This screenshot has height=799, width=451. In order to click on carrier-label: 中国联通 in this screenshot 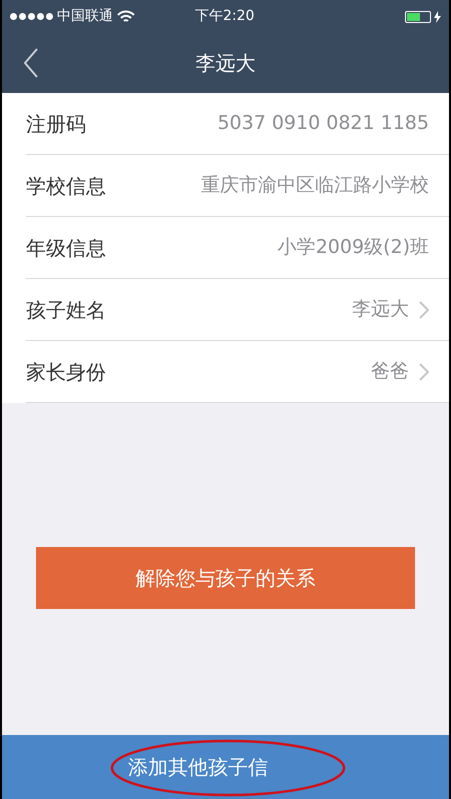, I will do `click(85, 16)`.